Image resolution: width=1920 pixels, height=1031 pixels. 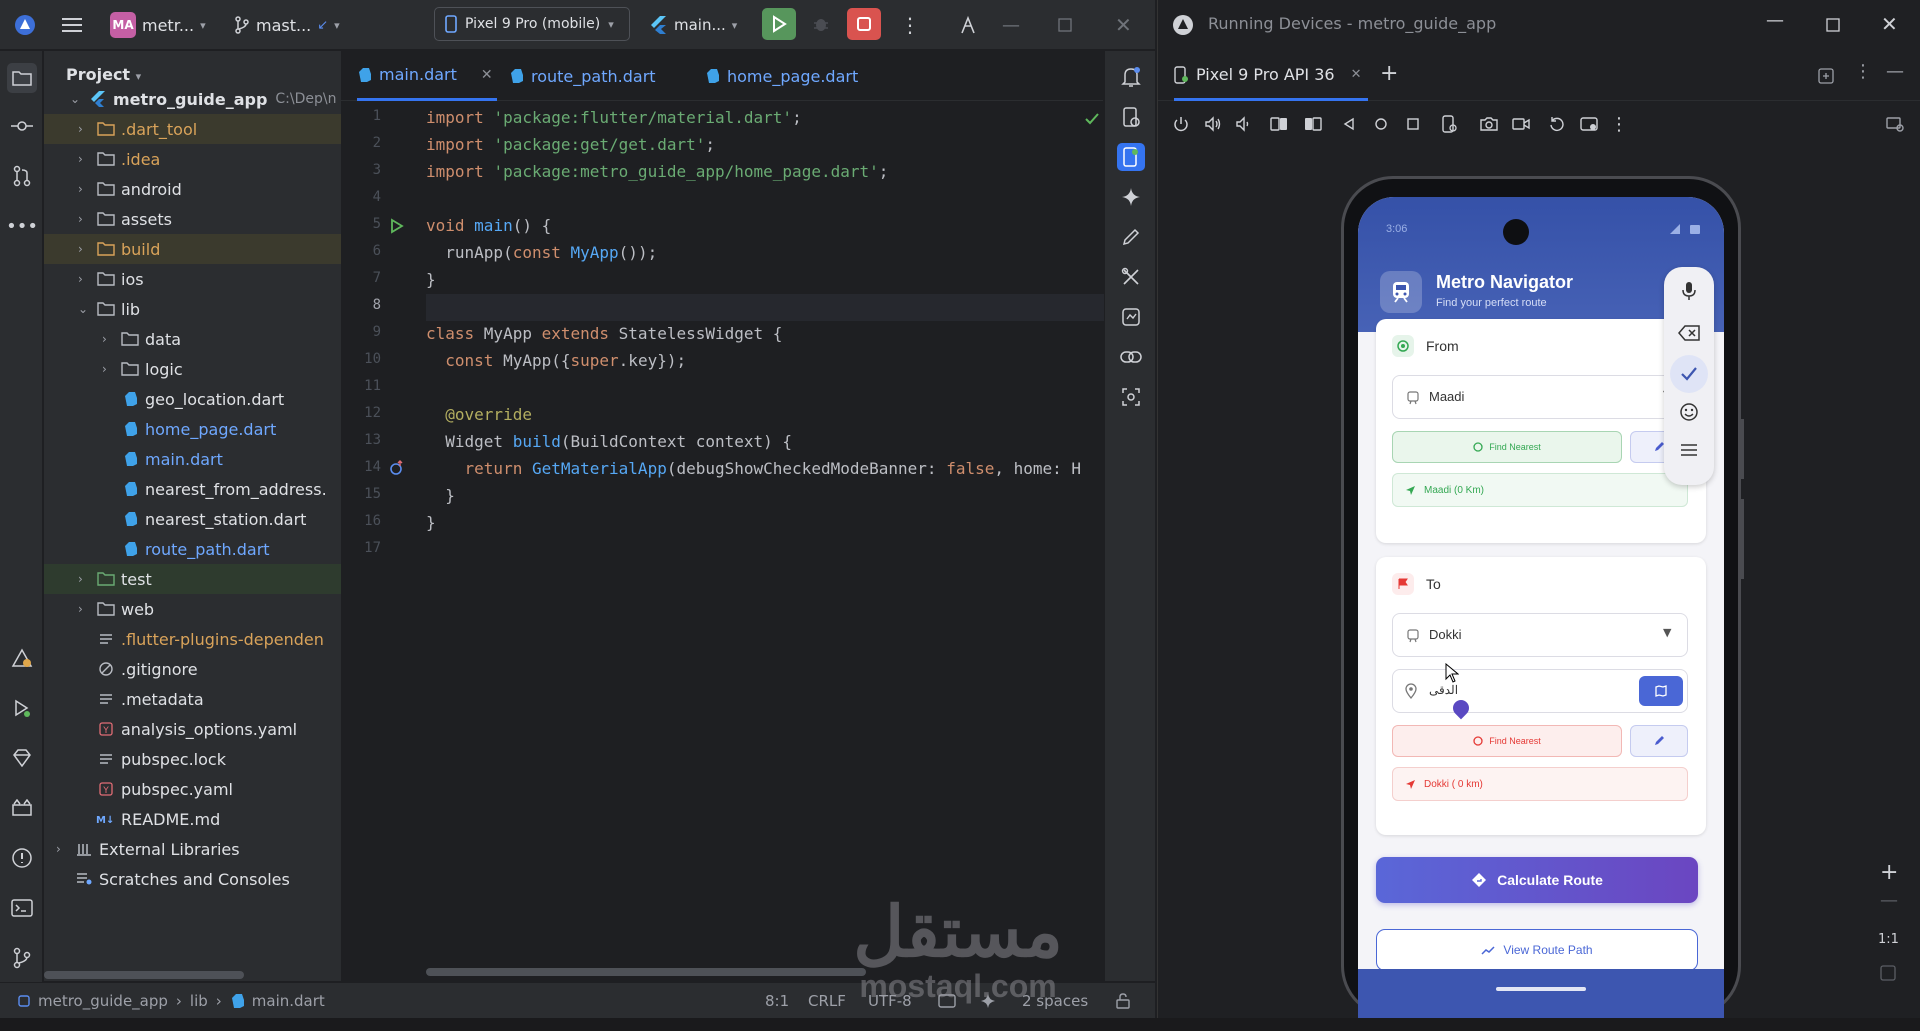 I want to click on tools-icon, so click(x=1131, y=277).